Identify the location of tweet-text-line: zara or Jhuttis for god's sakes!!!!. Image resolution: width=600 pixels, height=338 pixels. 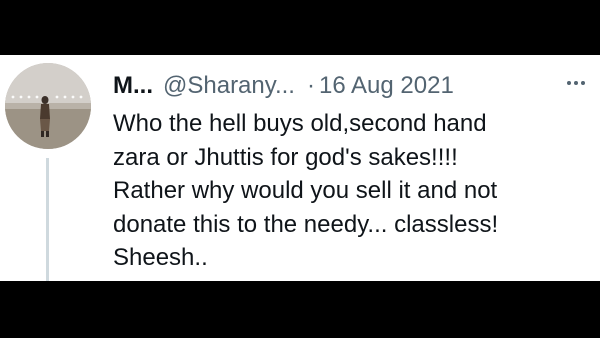
(285, 157).